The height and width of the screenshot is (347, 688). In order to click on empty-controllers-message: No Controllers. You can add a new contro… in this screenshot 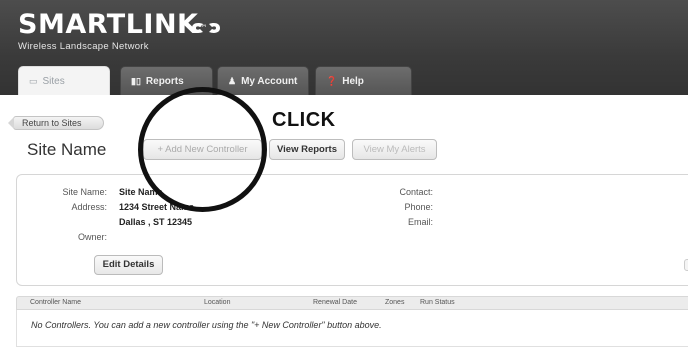, I will do `click(206, 325)`.